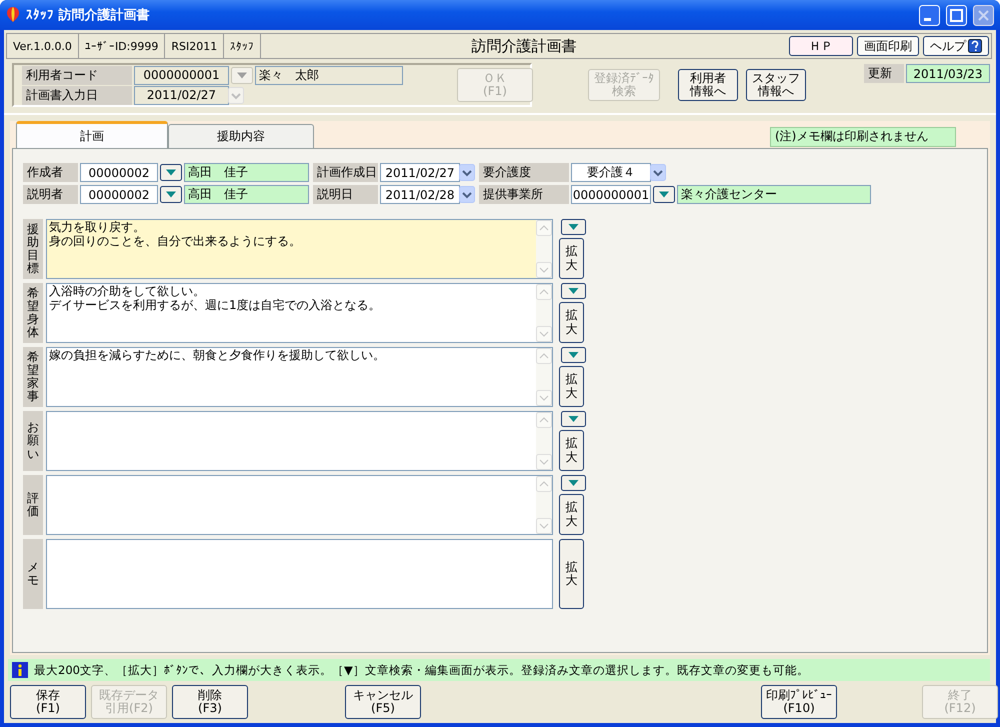 This screenshot has height=727, width=1000. Describe the element at coordinates (243, 46) in the screenshot. I see `info-cell: ｽﾀｯﾌ` at that location.